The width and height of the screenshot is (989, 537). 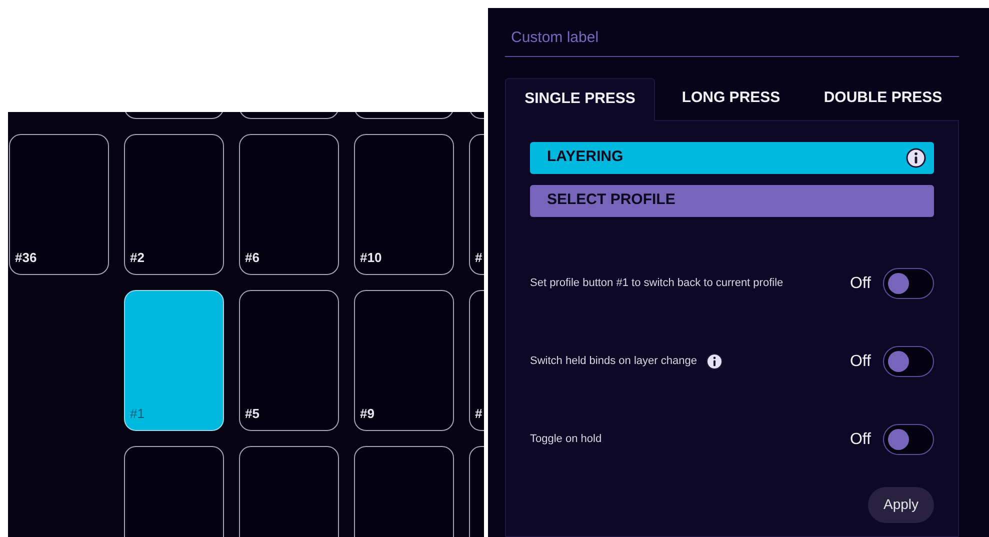 I want to click on action-bar: SELECT PROFILE, so click(x=732, y=200).